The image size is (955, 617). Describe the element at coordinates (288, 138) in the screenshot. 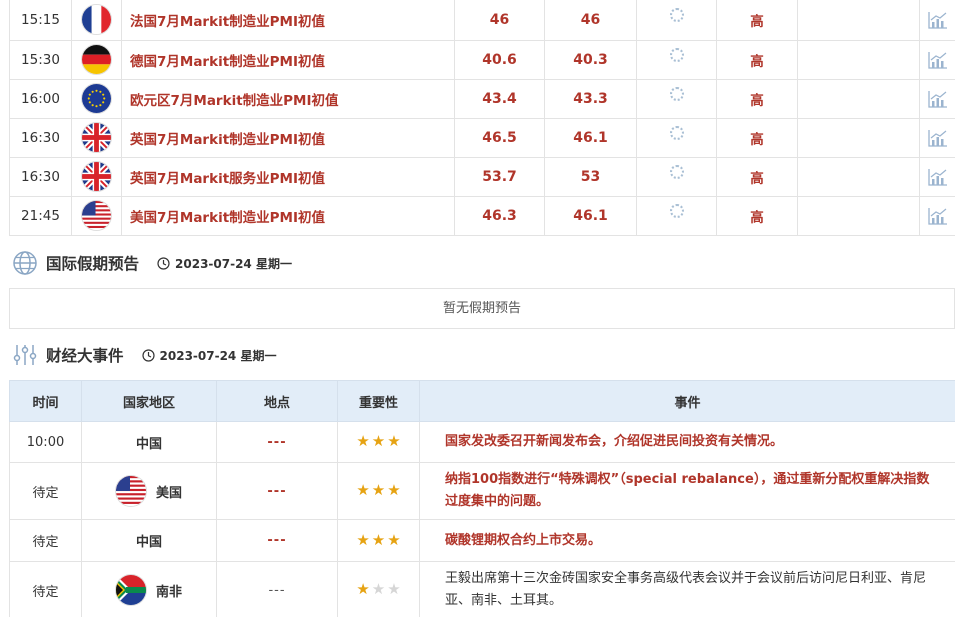

I see `indicator-name-link: 英国7月Markit制造业PMI初值` at that location.